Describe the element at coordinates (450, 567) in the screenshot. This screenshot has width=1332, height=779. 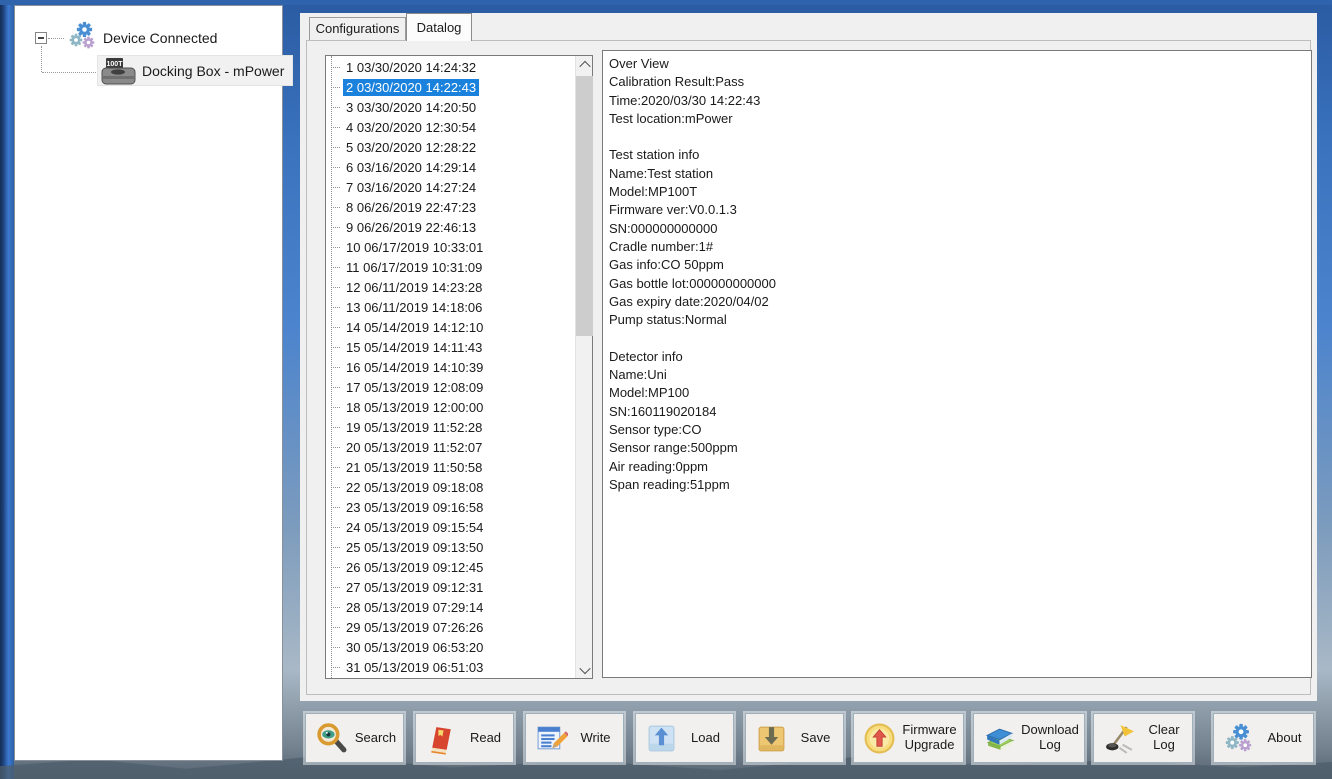
I see `datalog-entry: 26 05/13/2019 09:12:45` at that location.